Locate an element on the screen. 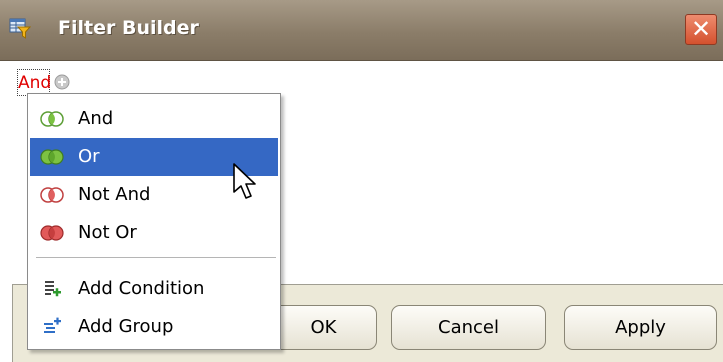  add-circle-icon is located at coordinates (62, 82).